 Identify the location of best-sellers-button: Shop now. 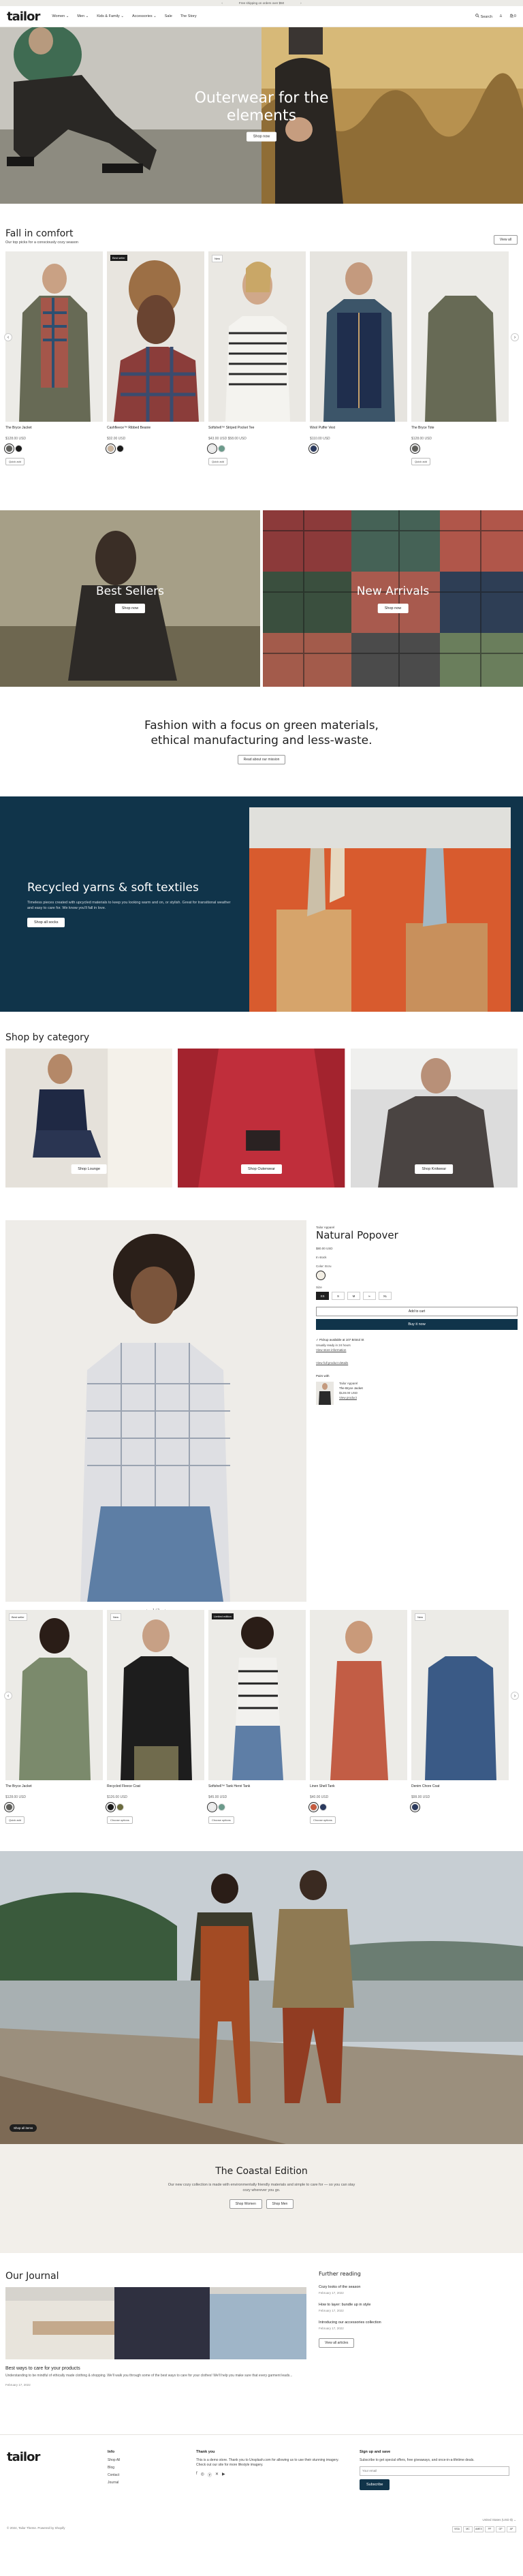
(130, 608).